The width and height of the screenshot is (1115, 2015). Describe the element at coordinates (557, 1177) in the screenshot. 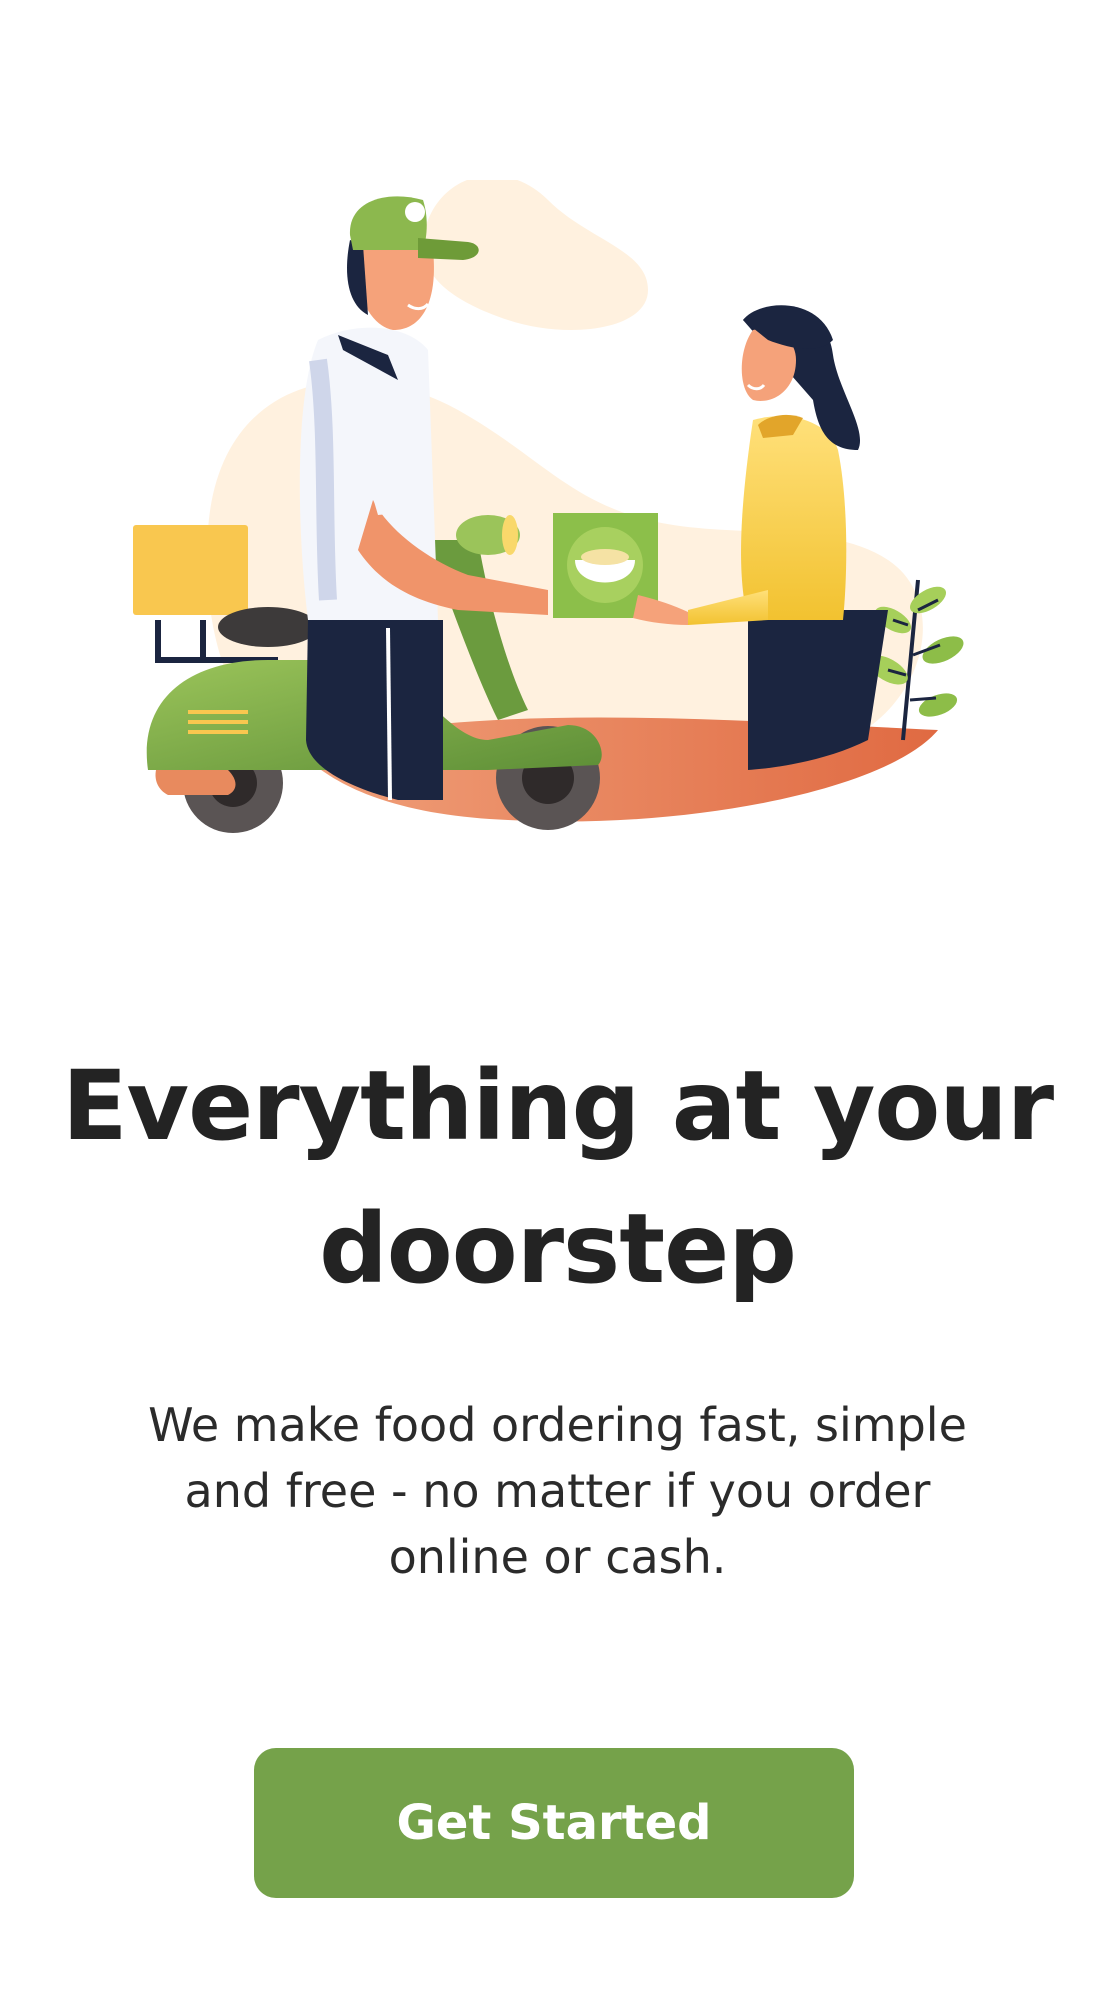

I see `page-title: Everything at your doorstep` at that location.